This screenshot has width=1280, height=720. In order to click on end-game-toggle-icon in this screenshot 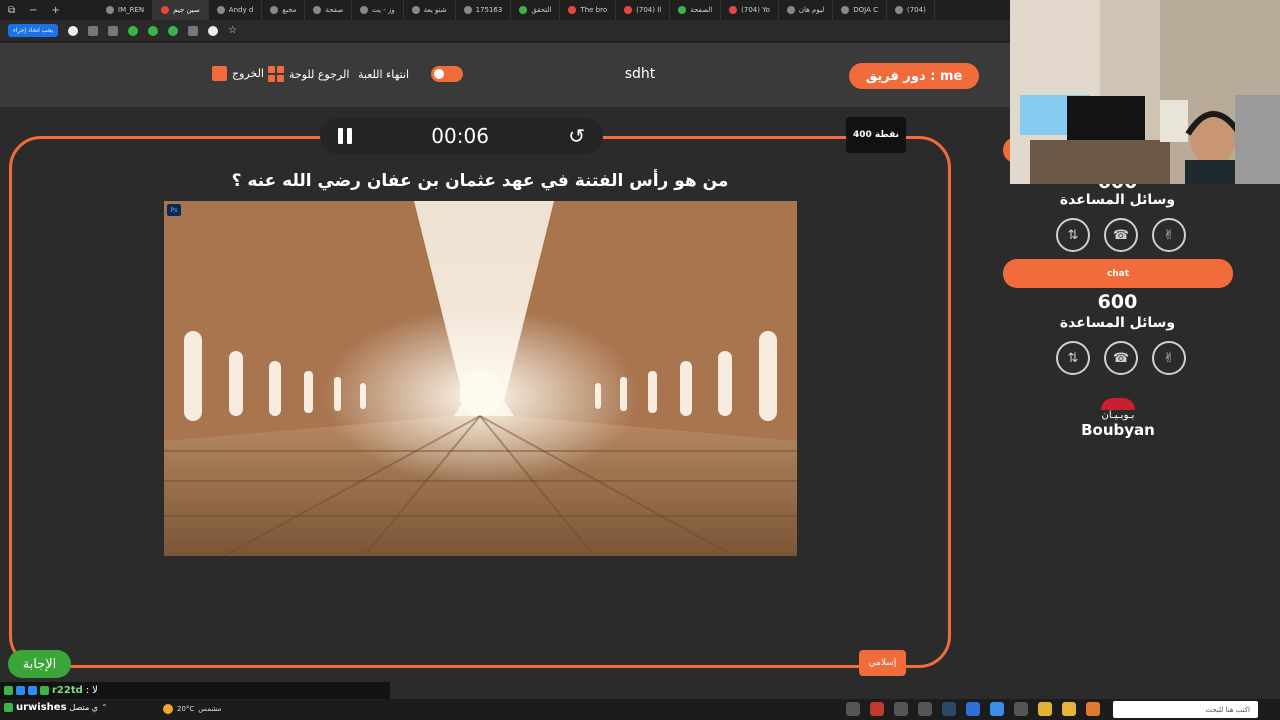, I will do `click(447, 74)`.